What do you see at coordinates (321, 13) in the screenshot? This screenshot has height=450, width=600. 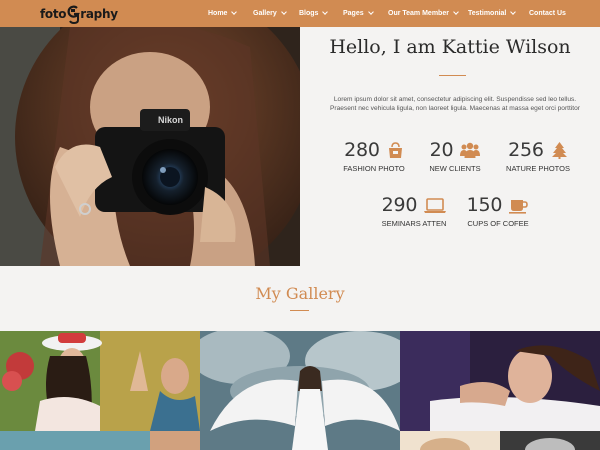 I see `nav-item-blogs: Blogs` at bounding box center [321, 13].